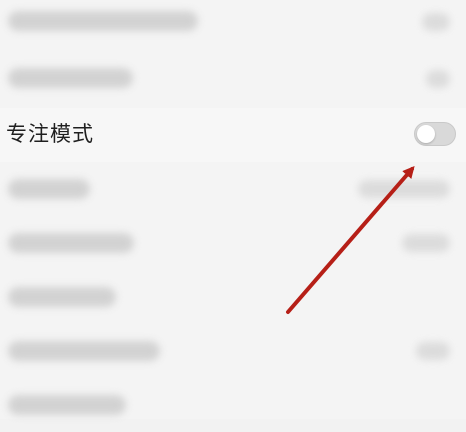 This screenshot has height=432, width=466. Describe the element at coordinates (50, 134) in the screenshot. I see `focus-mode-label: 专注模式` at that location.